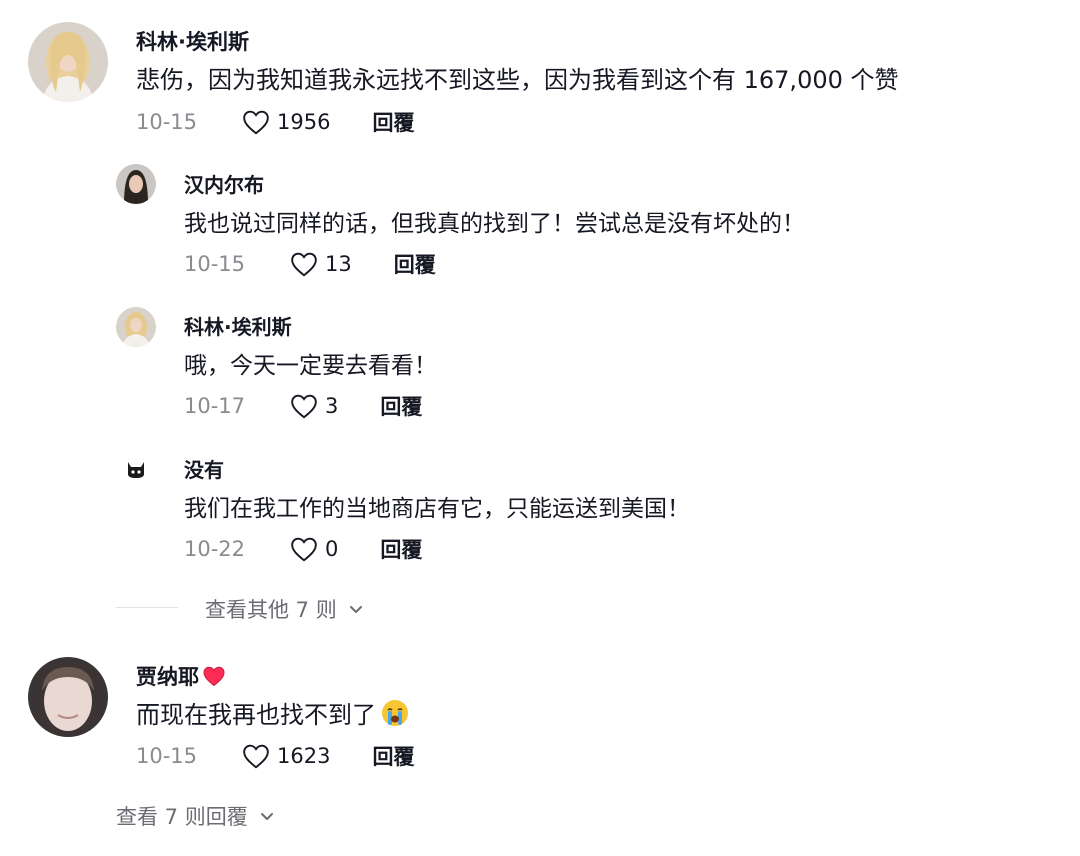  I want to click on avatar-cat-icon, so click(136, 470).